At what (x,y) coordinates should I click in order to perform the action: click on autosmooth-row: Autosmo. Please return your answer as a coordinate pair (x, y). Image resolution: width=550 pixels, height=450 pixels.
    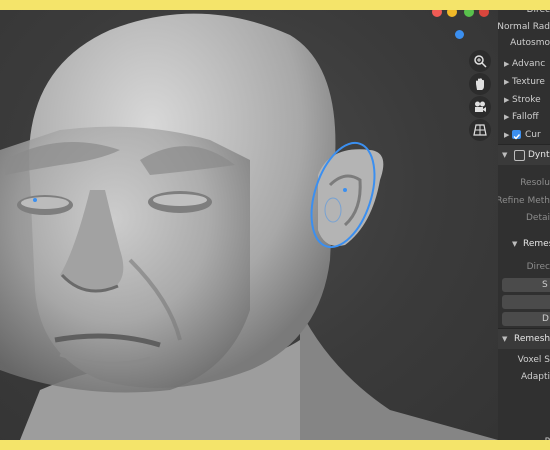
    Looking at the image, I should click on (524, 43).